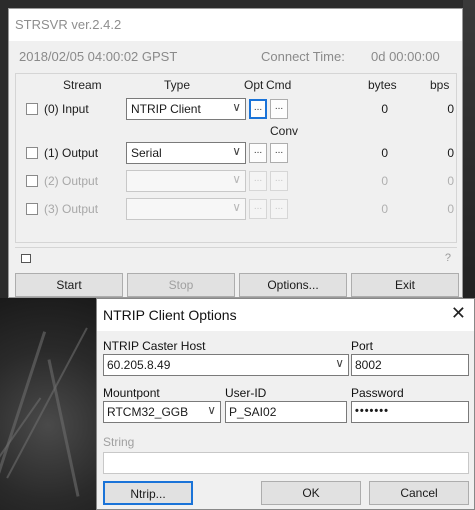 The width and height of the screenshot is (475, 510). What do you see at coordinates (226, 365) in the screenshot?
I see `caster-host-select: 60.205.8.49 ∨` at bounding box center [226, 365].